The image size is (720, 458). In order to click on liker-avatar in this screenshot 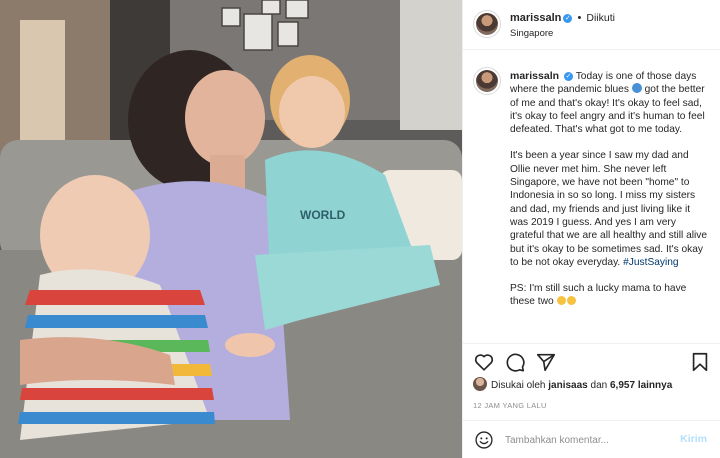, I will do `click(480, 384)`.